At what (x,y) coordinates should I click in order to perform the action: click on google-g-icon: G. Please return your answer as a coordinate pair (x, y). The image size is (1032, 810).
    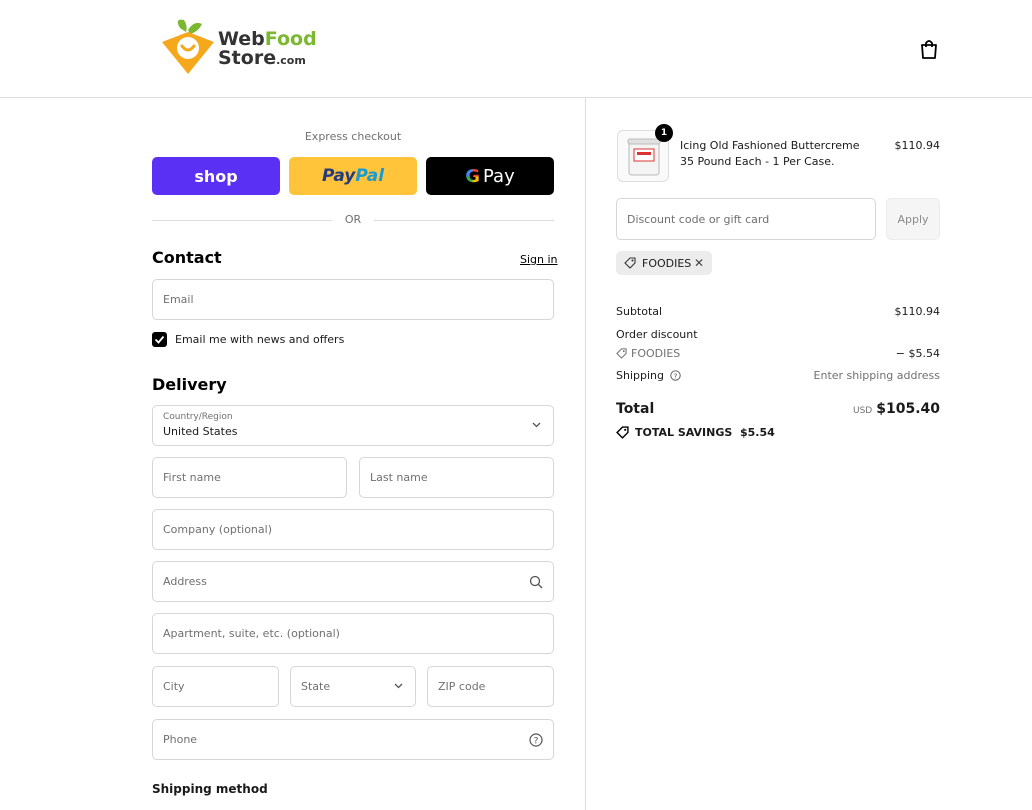
    Looking at the image, I should click on (473, 176).